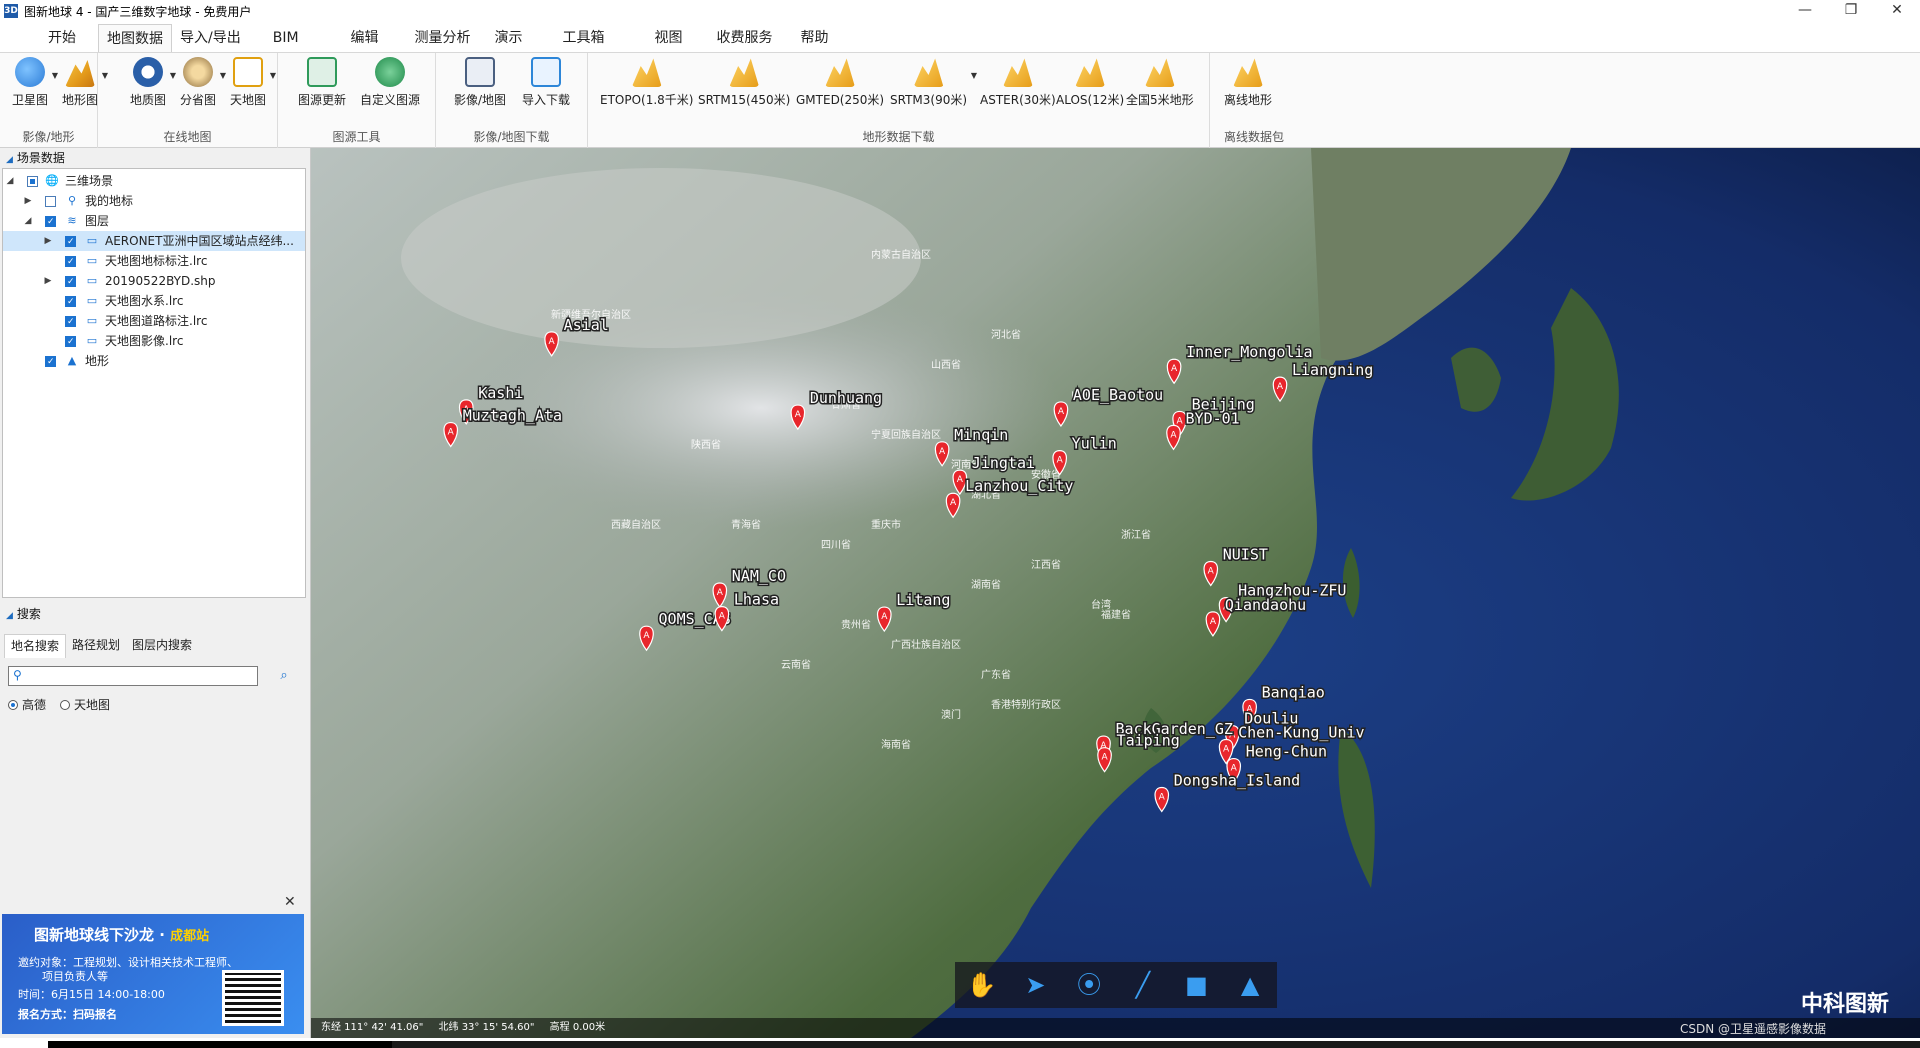 This screenshot has height=1048, width=1920. I want to click on tab-edit: 编辑, so click(365, 38).